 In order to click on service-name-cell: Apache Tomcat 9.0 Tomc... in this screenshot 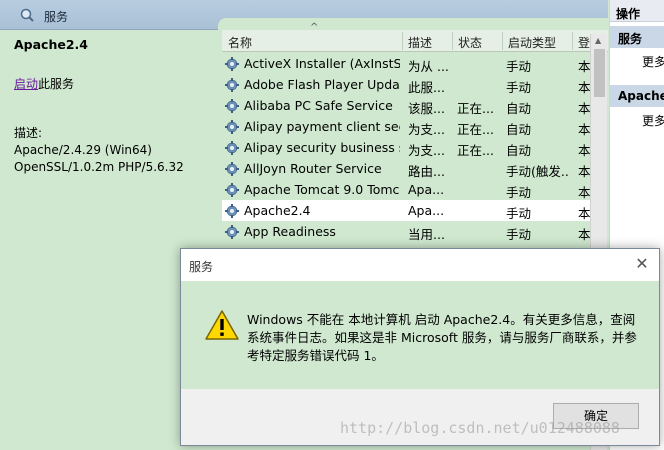, I will do `click(322, 189)`.